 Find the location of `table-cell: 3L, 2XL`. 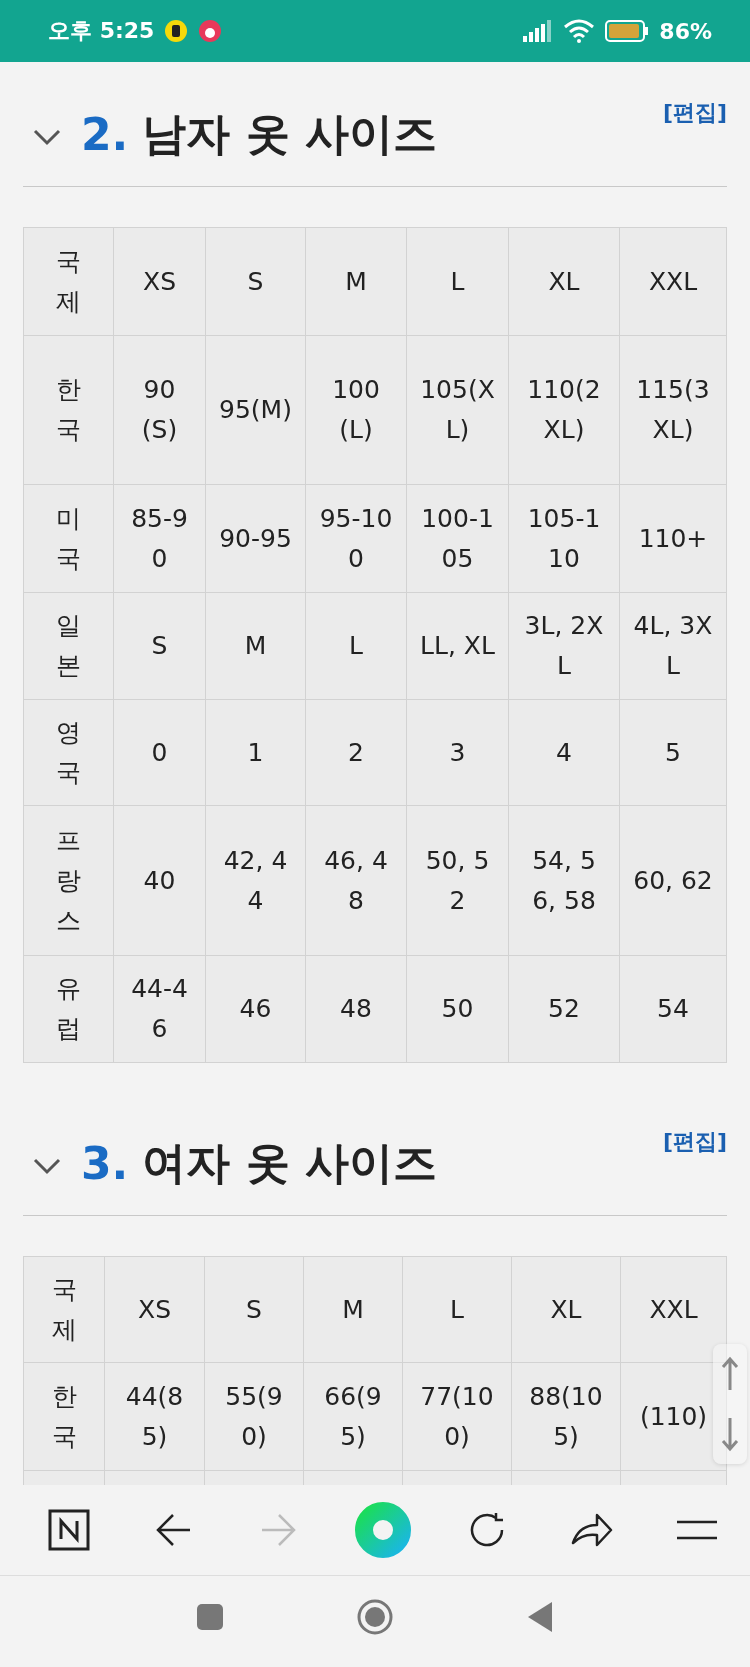

table-cell: 3L, 2XL is located at coordinates (564, 646).